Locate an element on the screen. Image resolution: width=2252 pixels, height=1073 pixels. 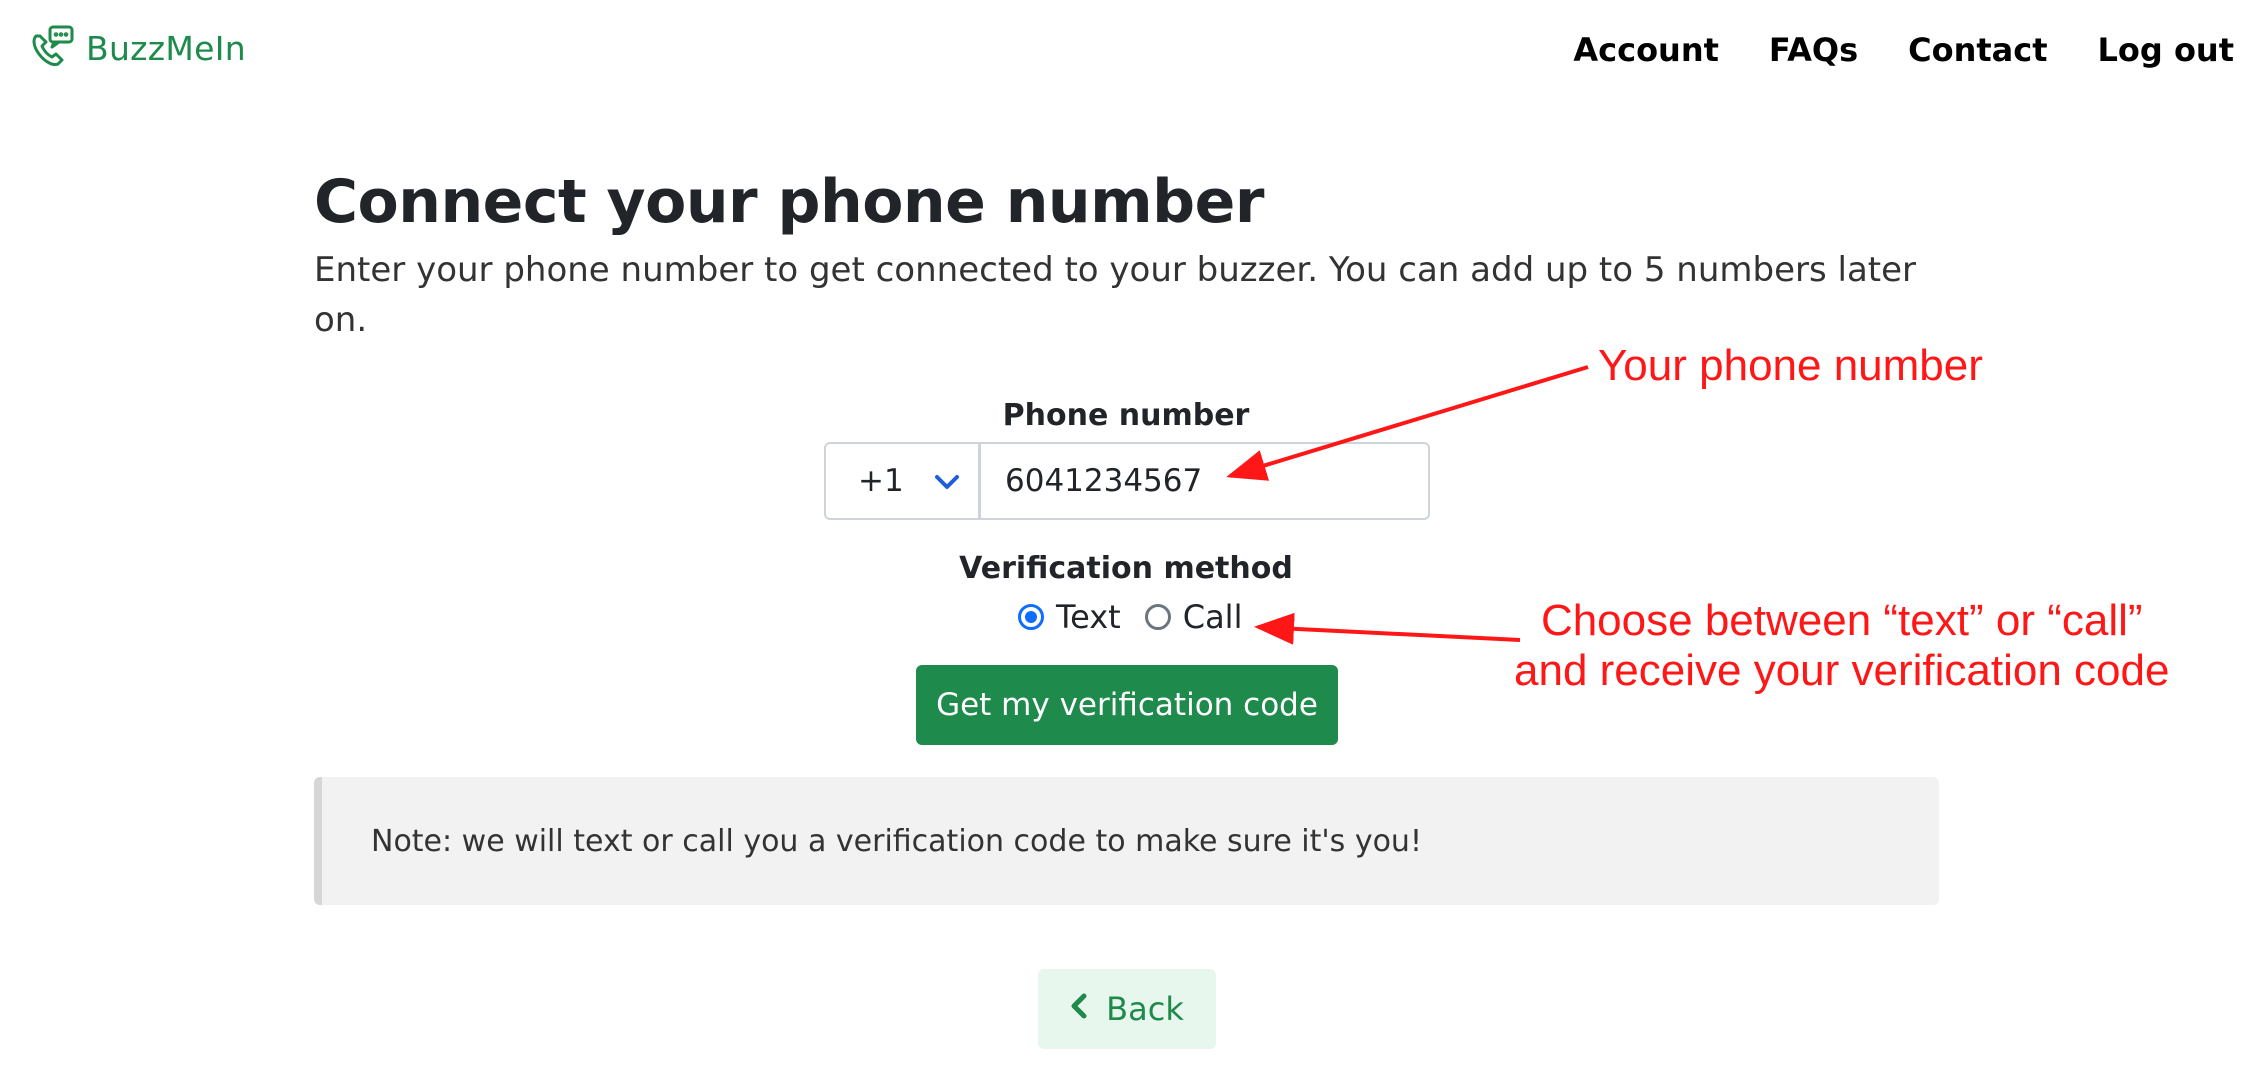
brand-name: BuzzMeIn is located at coordinates (166, 48).